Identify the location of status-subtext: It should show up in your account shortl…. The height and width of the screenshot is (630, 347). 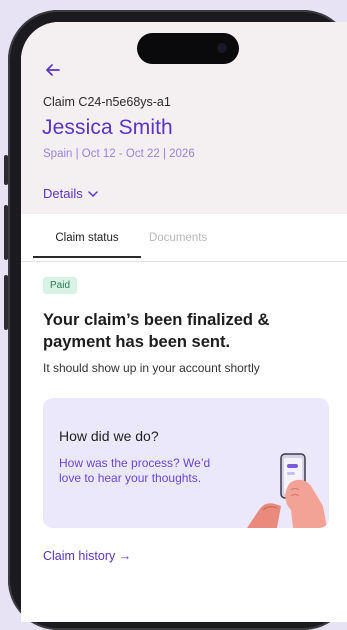
(151, 368).